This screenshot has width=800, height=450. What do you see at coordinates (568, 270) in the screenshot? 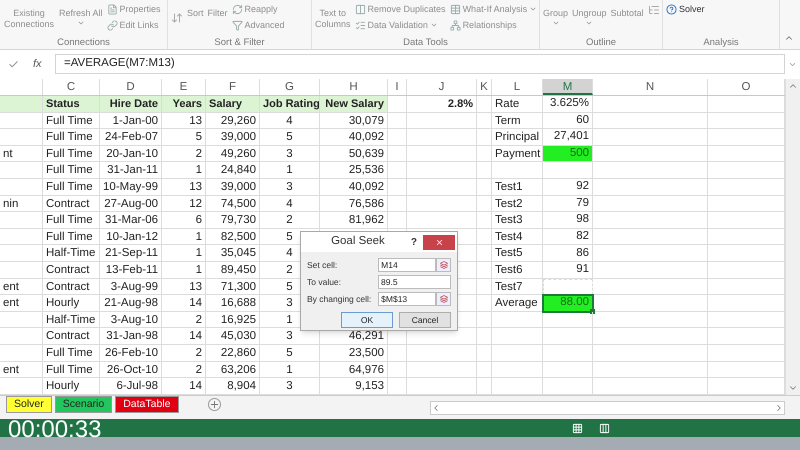
I see `table-cell: 91` at bounding box center [568, 270].